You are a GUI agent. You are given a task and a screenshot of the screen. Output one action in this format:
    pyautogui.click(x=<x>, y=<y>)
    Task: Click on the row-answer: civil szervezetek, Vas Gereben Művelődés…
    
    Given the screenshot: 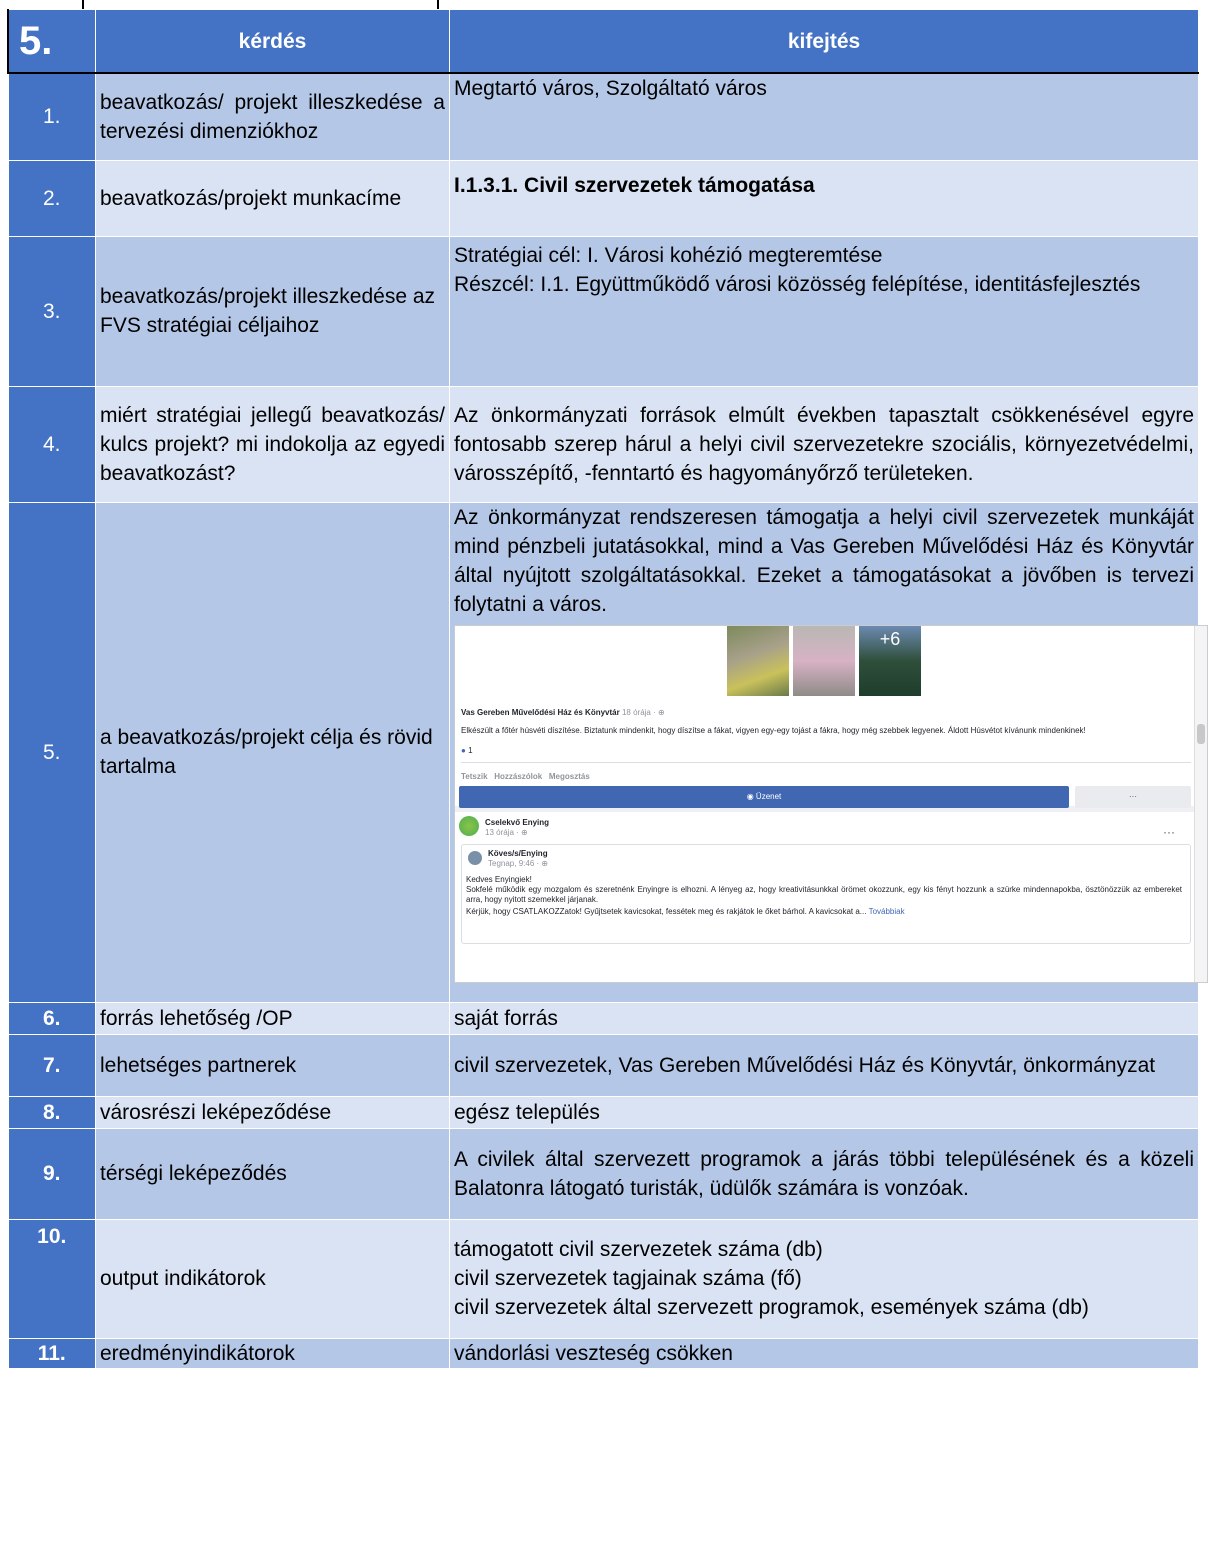 What is the action you would take?
    pyautogui.click(x=824, y=1065)
    